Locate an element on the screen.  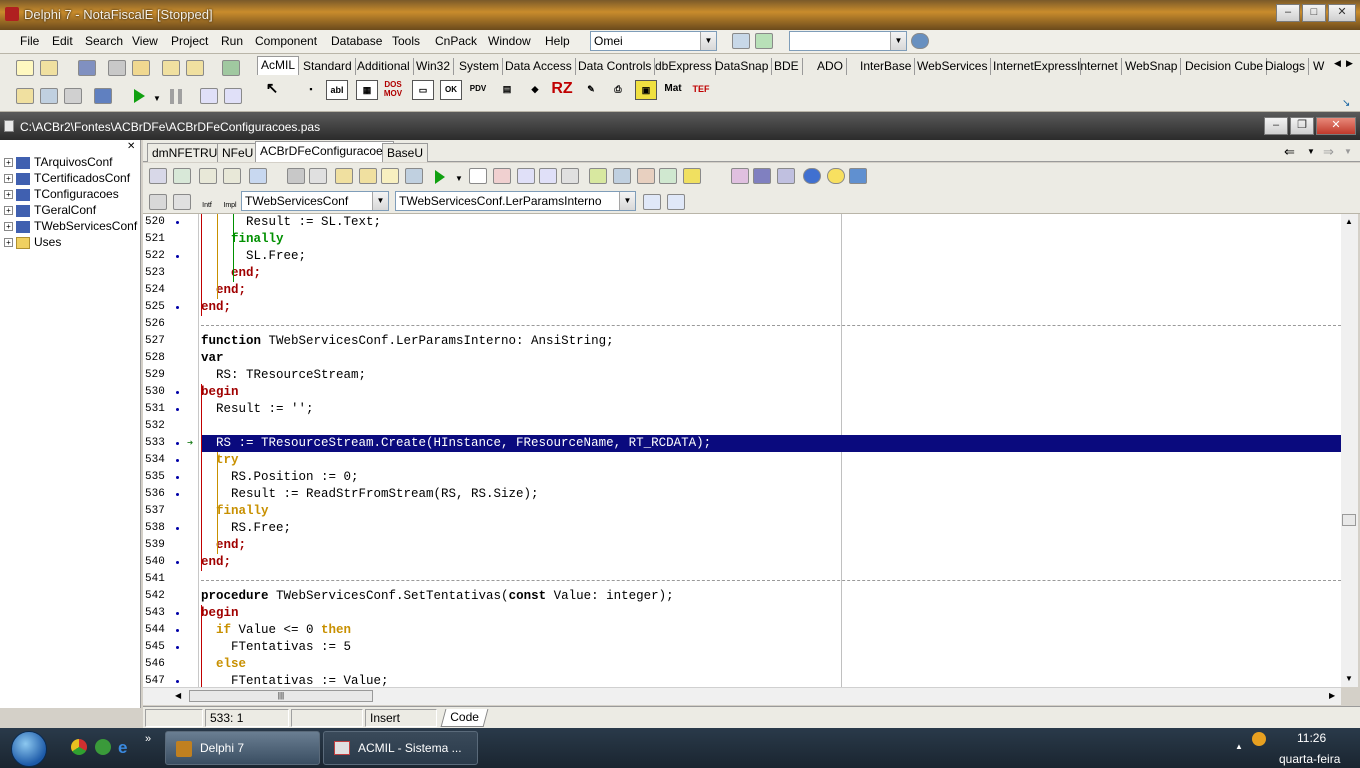
editor-restore-button: ❐ is located at coordinates (1302, 126).